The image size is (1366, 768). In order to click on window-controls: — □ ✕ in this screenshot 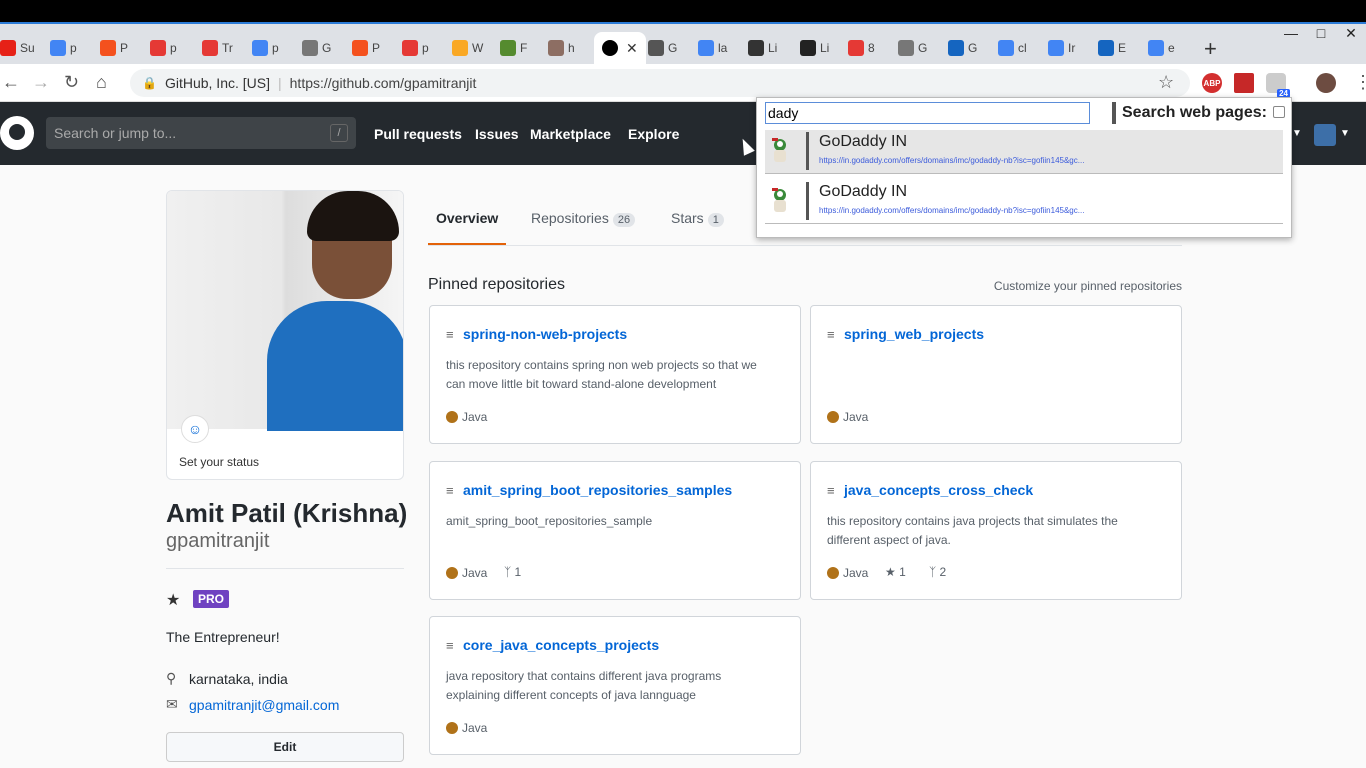, I will do `click(1321, 34)`.